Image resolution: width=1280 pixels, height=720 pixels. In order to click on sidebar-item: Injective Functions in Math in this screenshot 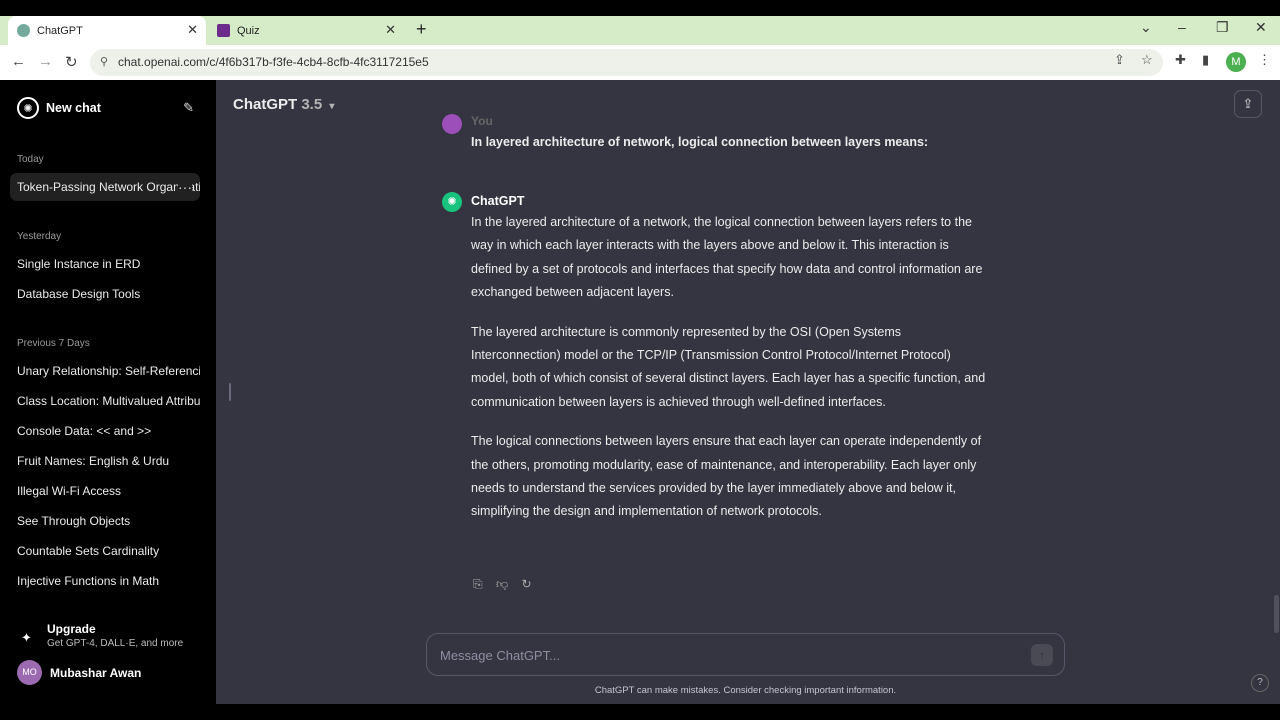, I will do `click(105, 581)`.